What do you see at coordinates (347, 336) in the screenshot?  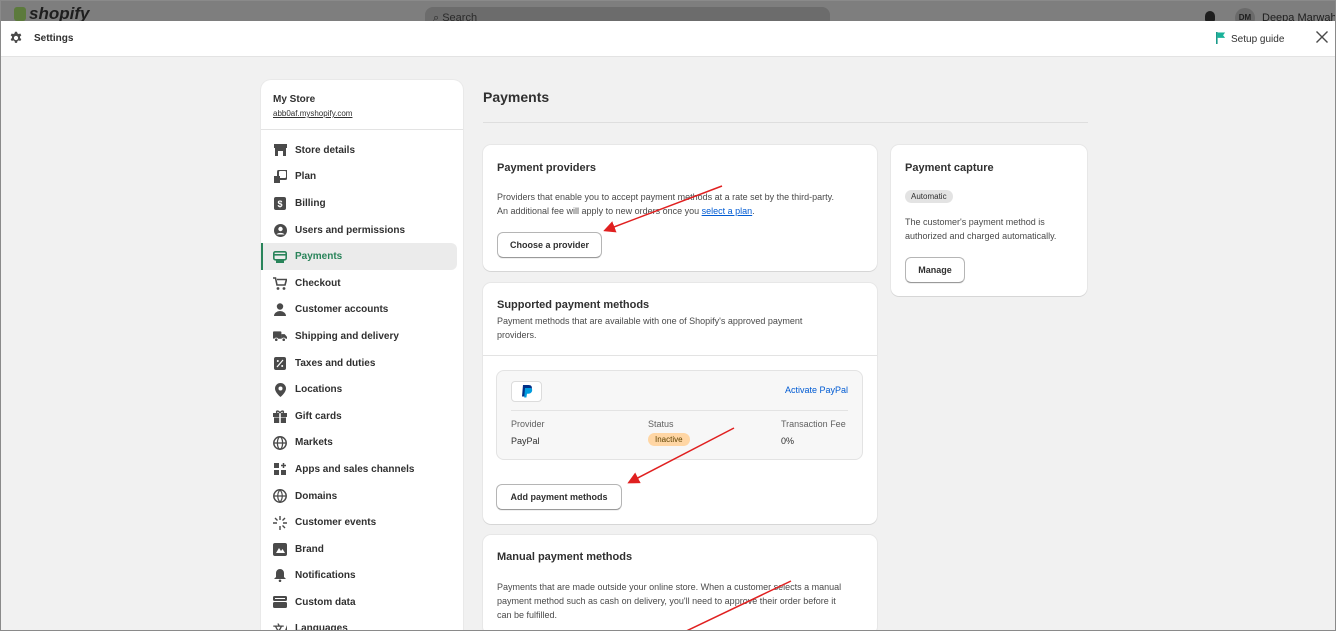 I see `sidebar-item-label: Shipping and delivery` at bounding box center [347, 336].